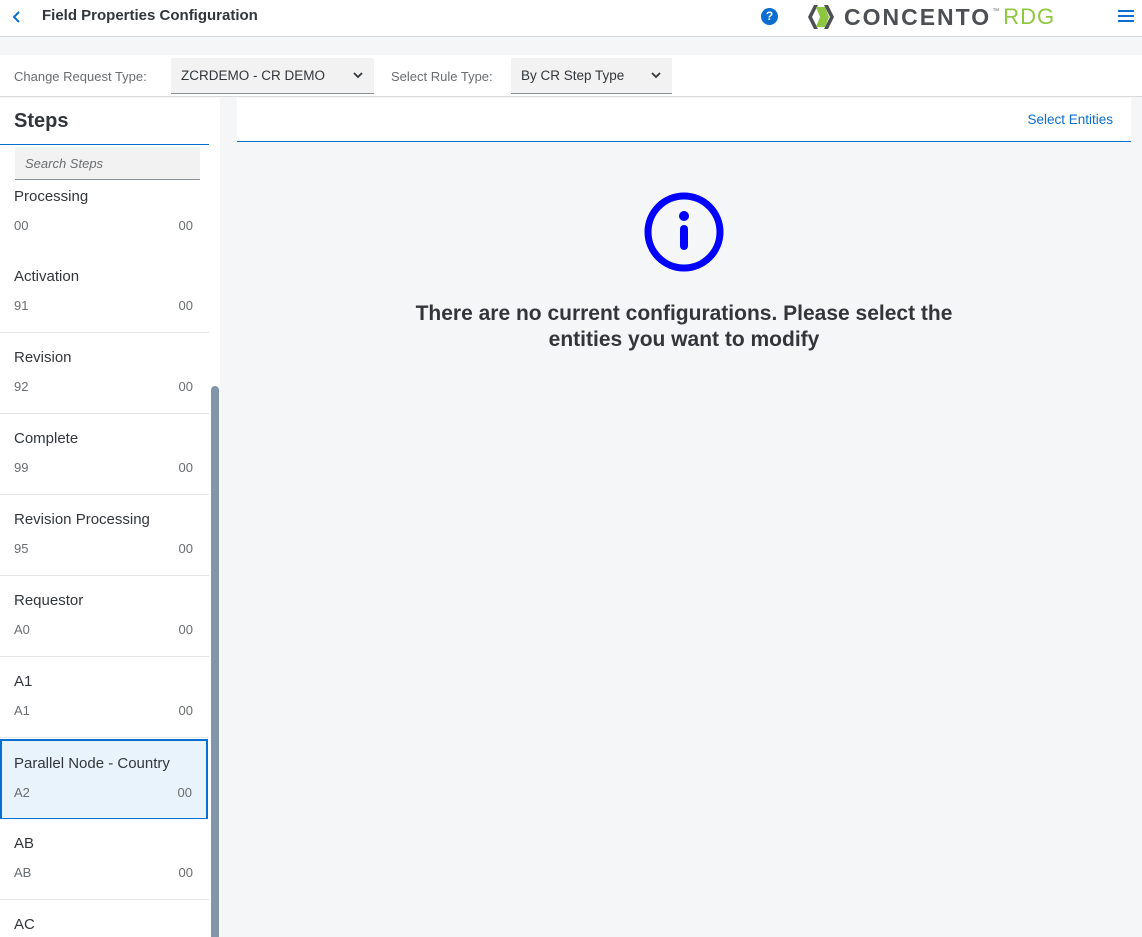  Describe the element at coordinates (21, 305) in the screenshot. I see `step-code: 91` at that location.